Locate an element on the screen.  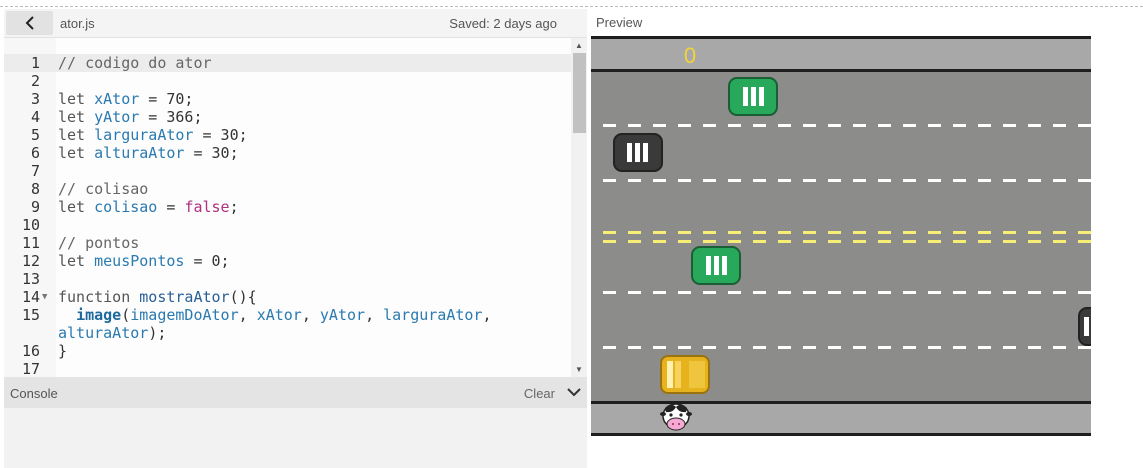
code-line: 13 is located at coordinates (287, 279).